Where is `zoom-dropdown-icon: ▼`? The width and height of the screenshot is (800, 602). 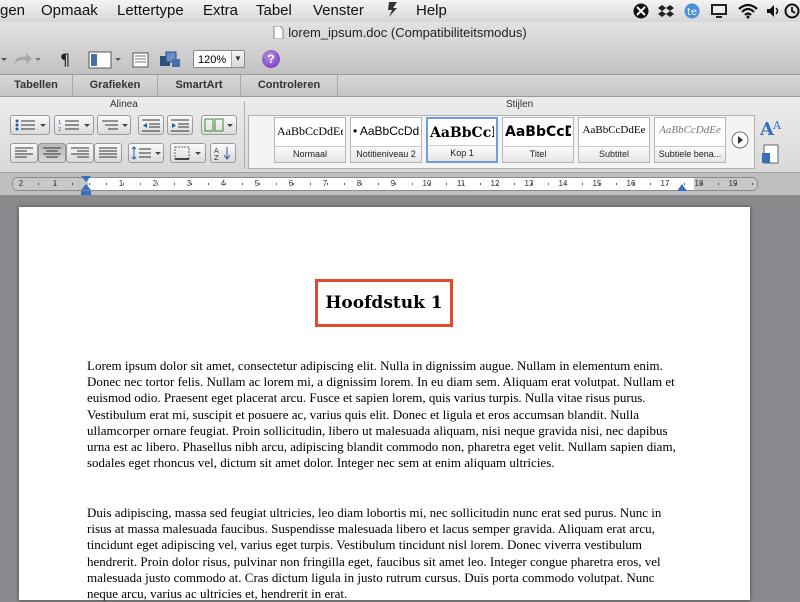
zoom-dropdown-icon: ▼ is located at coordinates (237, 59).